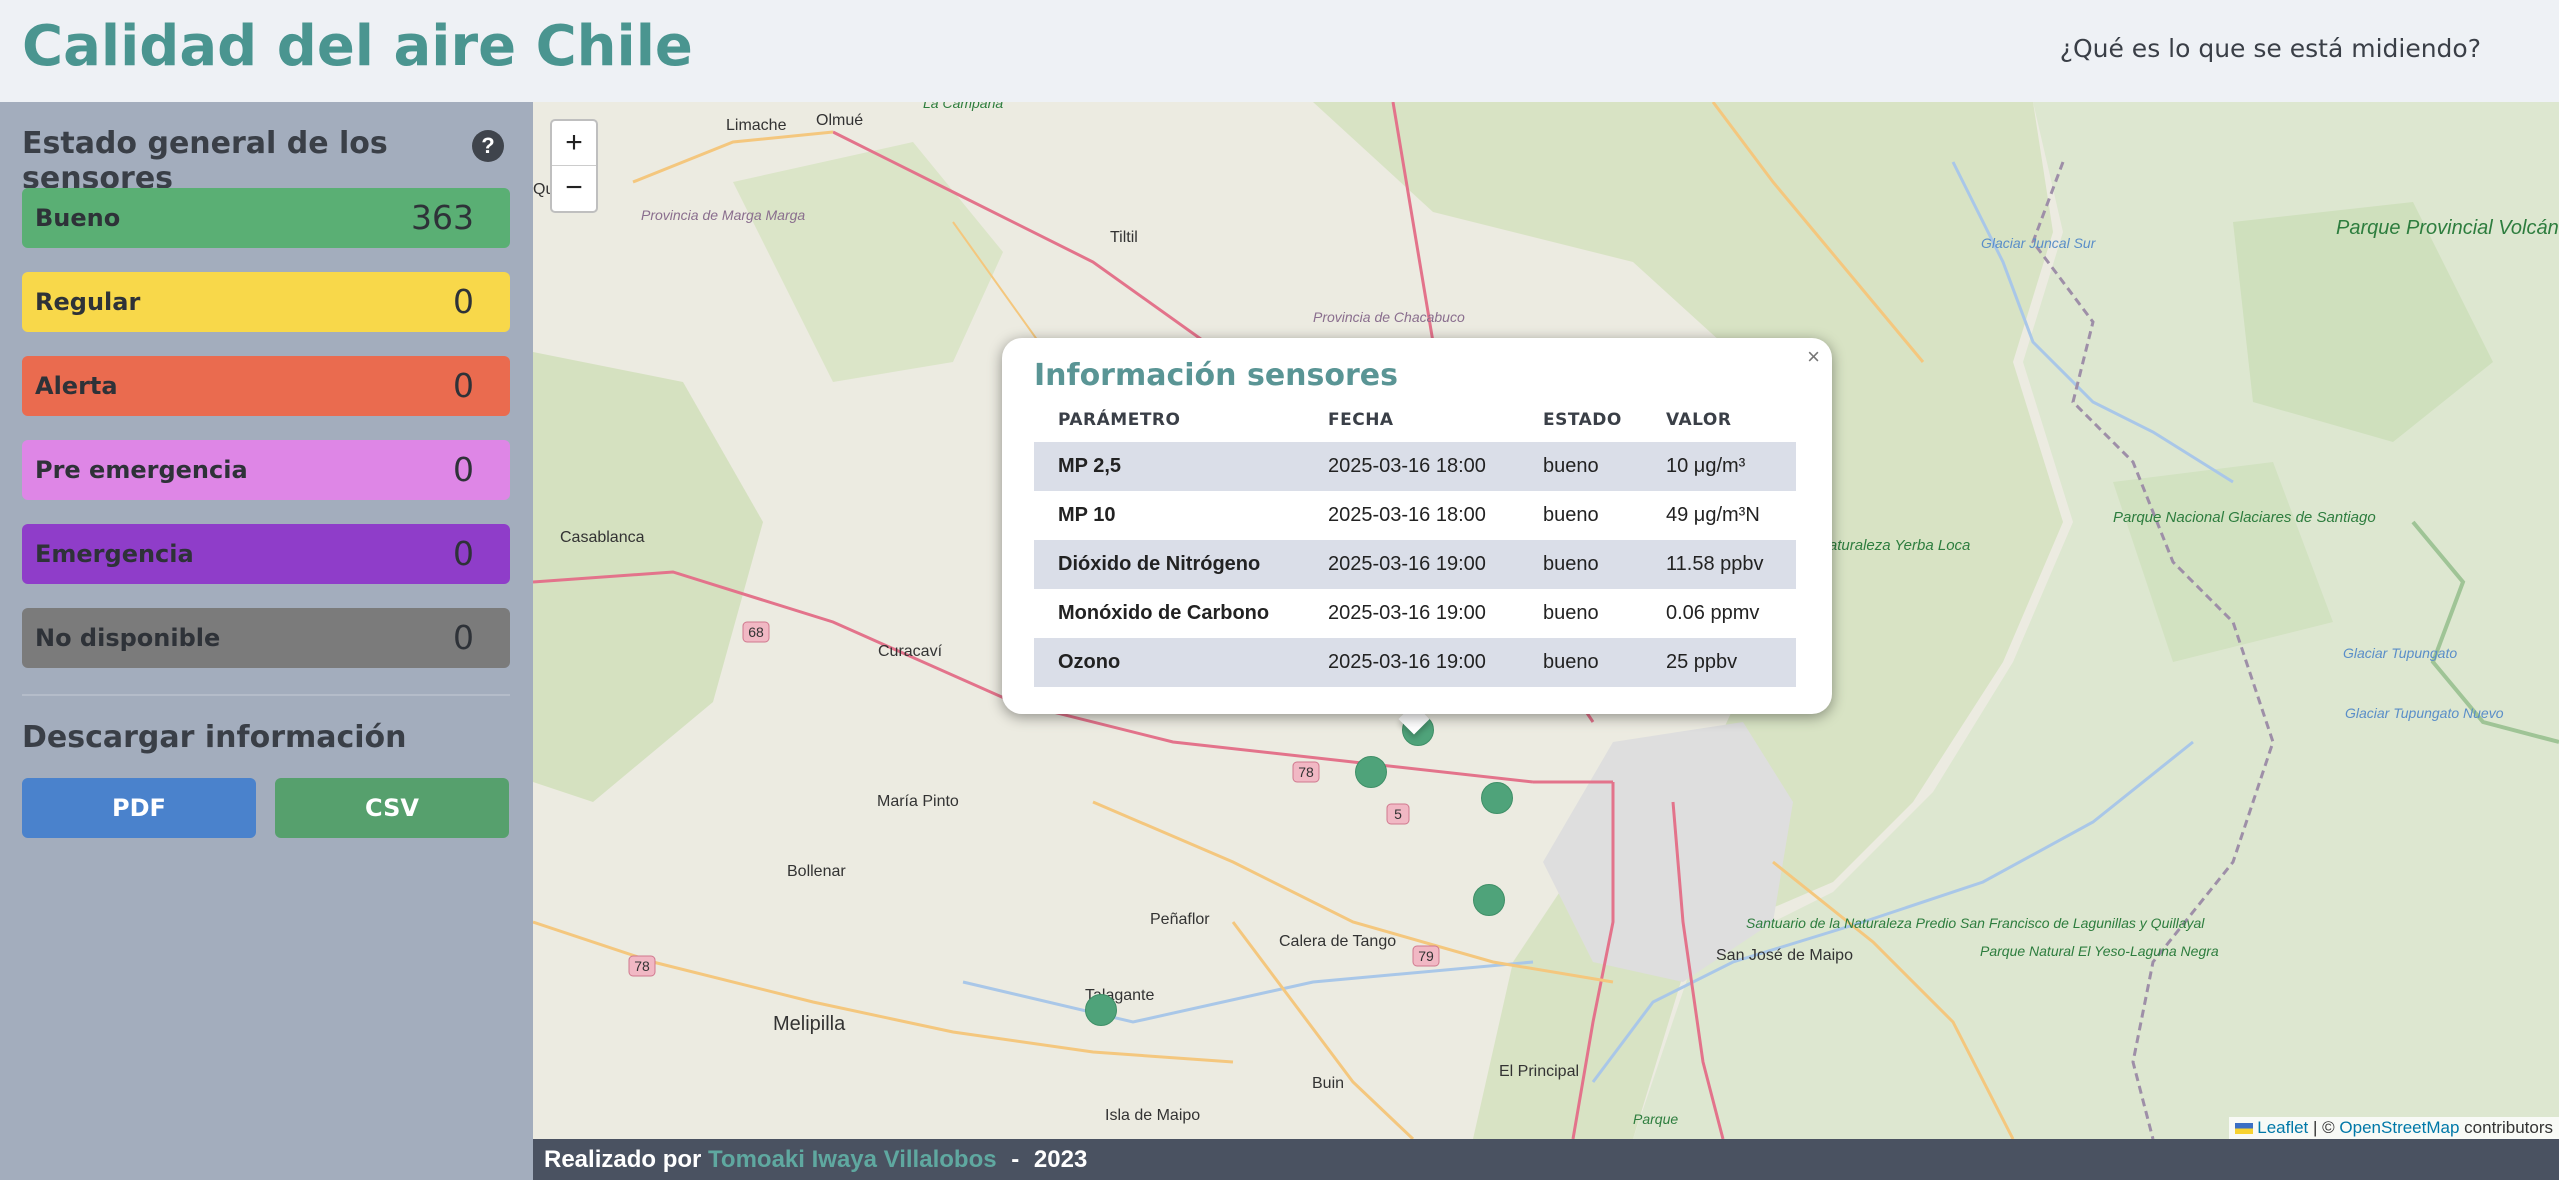 The image size is (2559, 1180). Describe the element at coordinates (1539, 1071) in the screenshot. I see `map-label: El Principal` at that location.